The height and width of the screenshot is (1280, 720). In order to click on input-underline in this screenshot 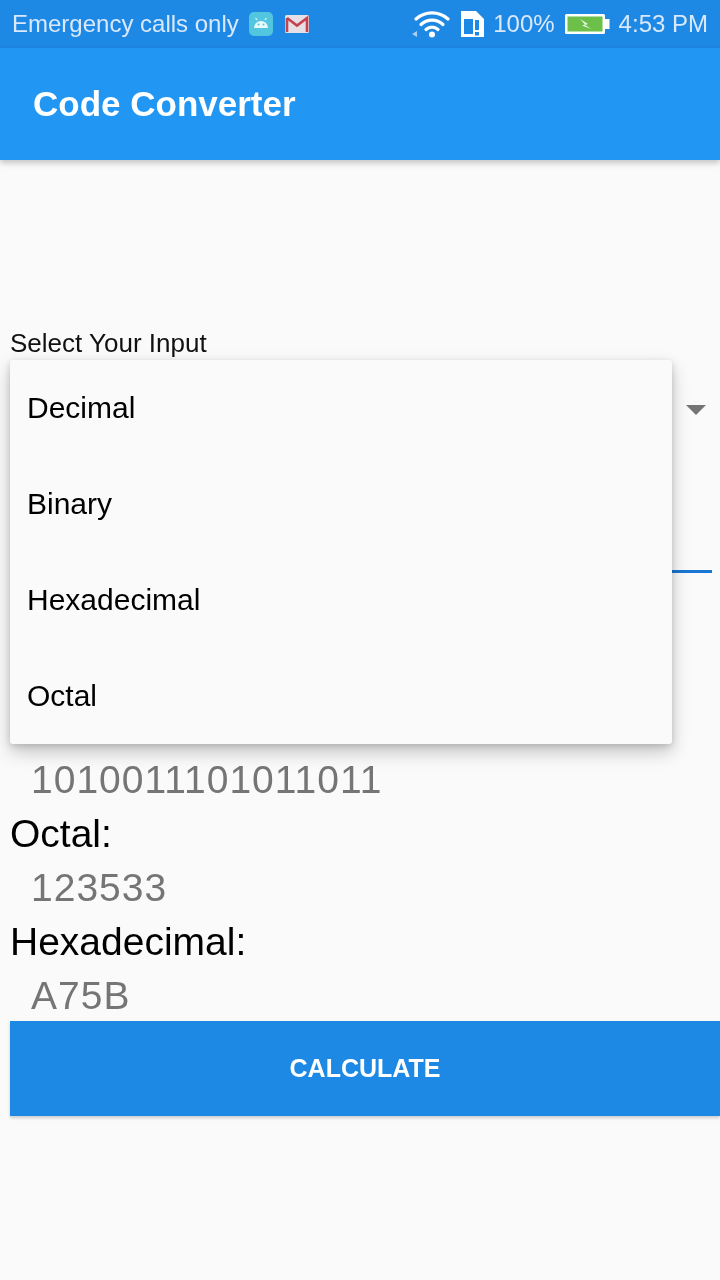, I will do `click(692, 571)`.